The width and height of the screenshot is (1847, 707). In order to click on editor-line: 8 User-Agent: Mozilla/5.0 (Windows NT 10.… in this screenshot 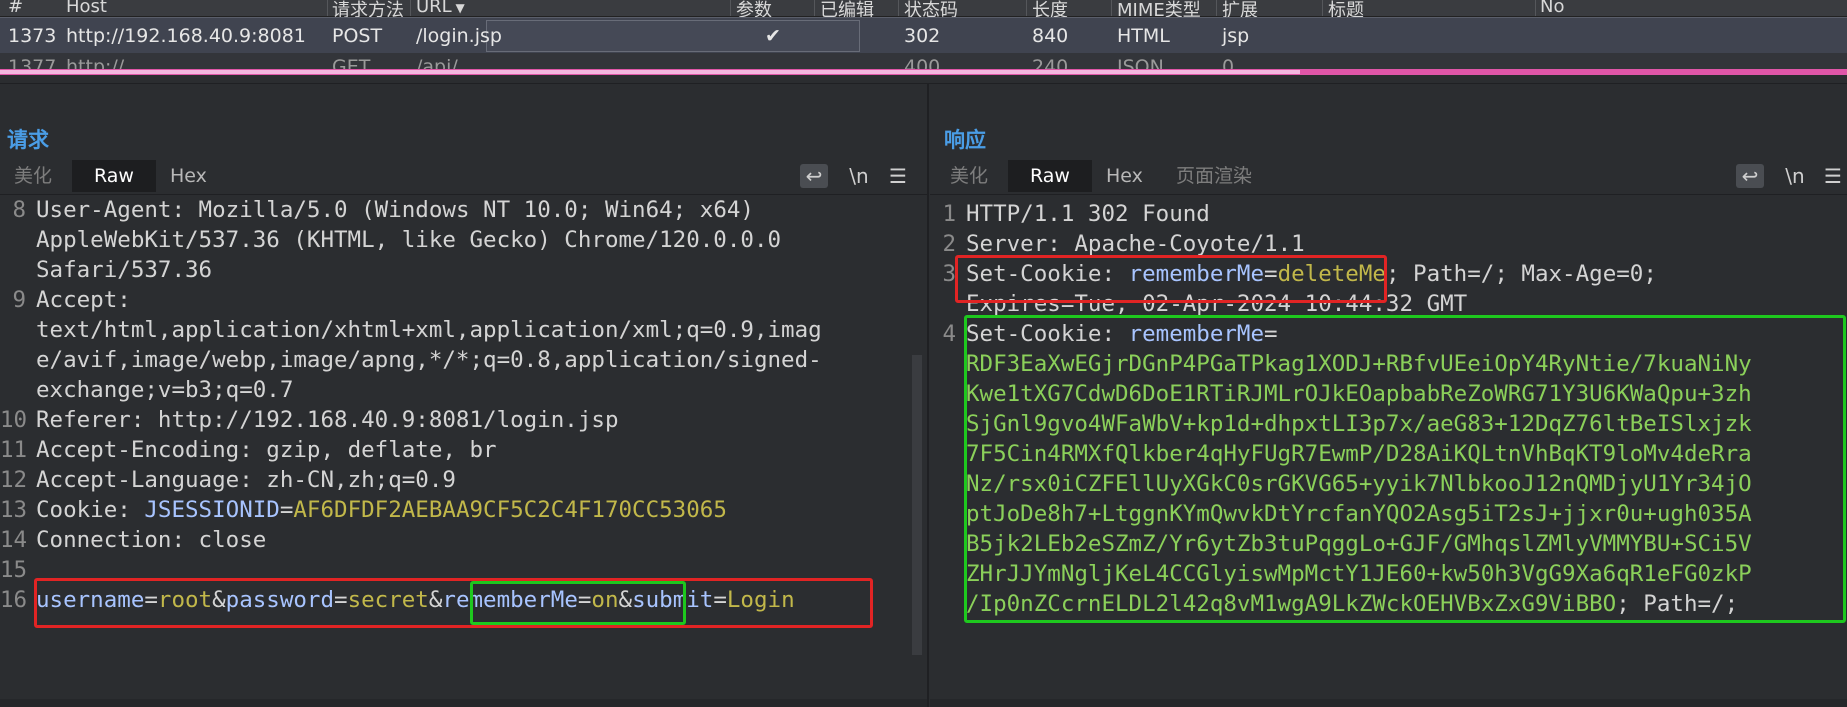, I will do `click(463, 210)`.